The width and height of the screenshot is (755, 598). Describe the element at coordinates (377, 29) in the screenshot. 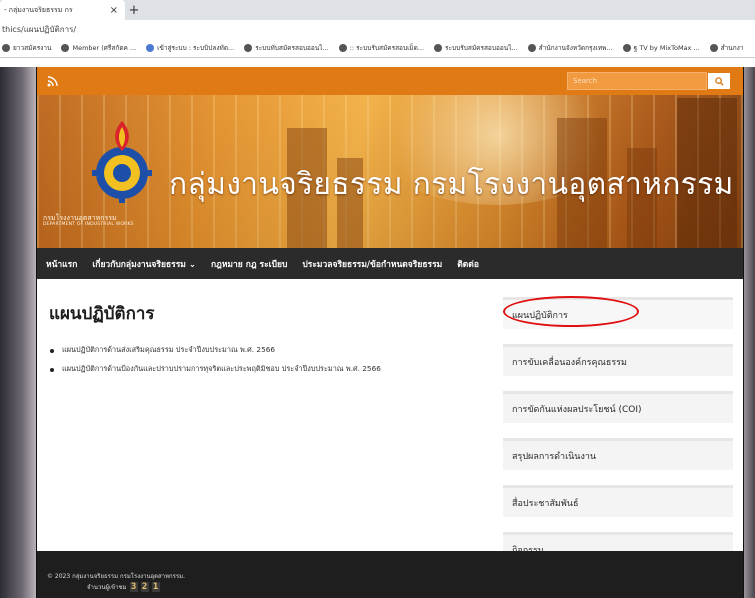

I see `address-bar: thics/แผนปฏิบัติการ/` at that location.